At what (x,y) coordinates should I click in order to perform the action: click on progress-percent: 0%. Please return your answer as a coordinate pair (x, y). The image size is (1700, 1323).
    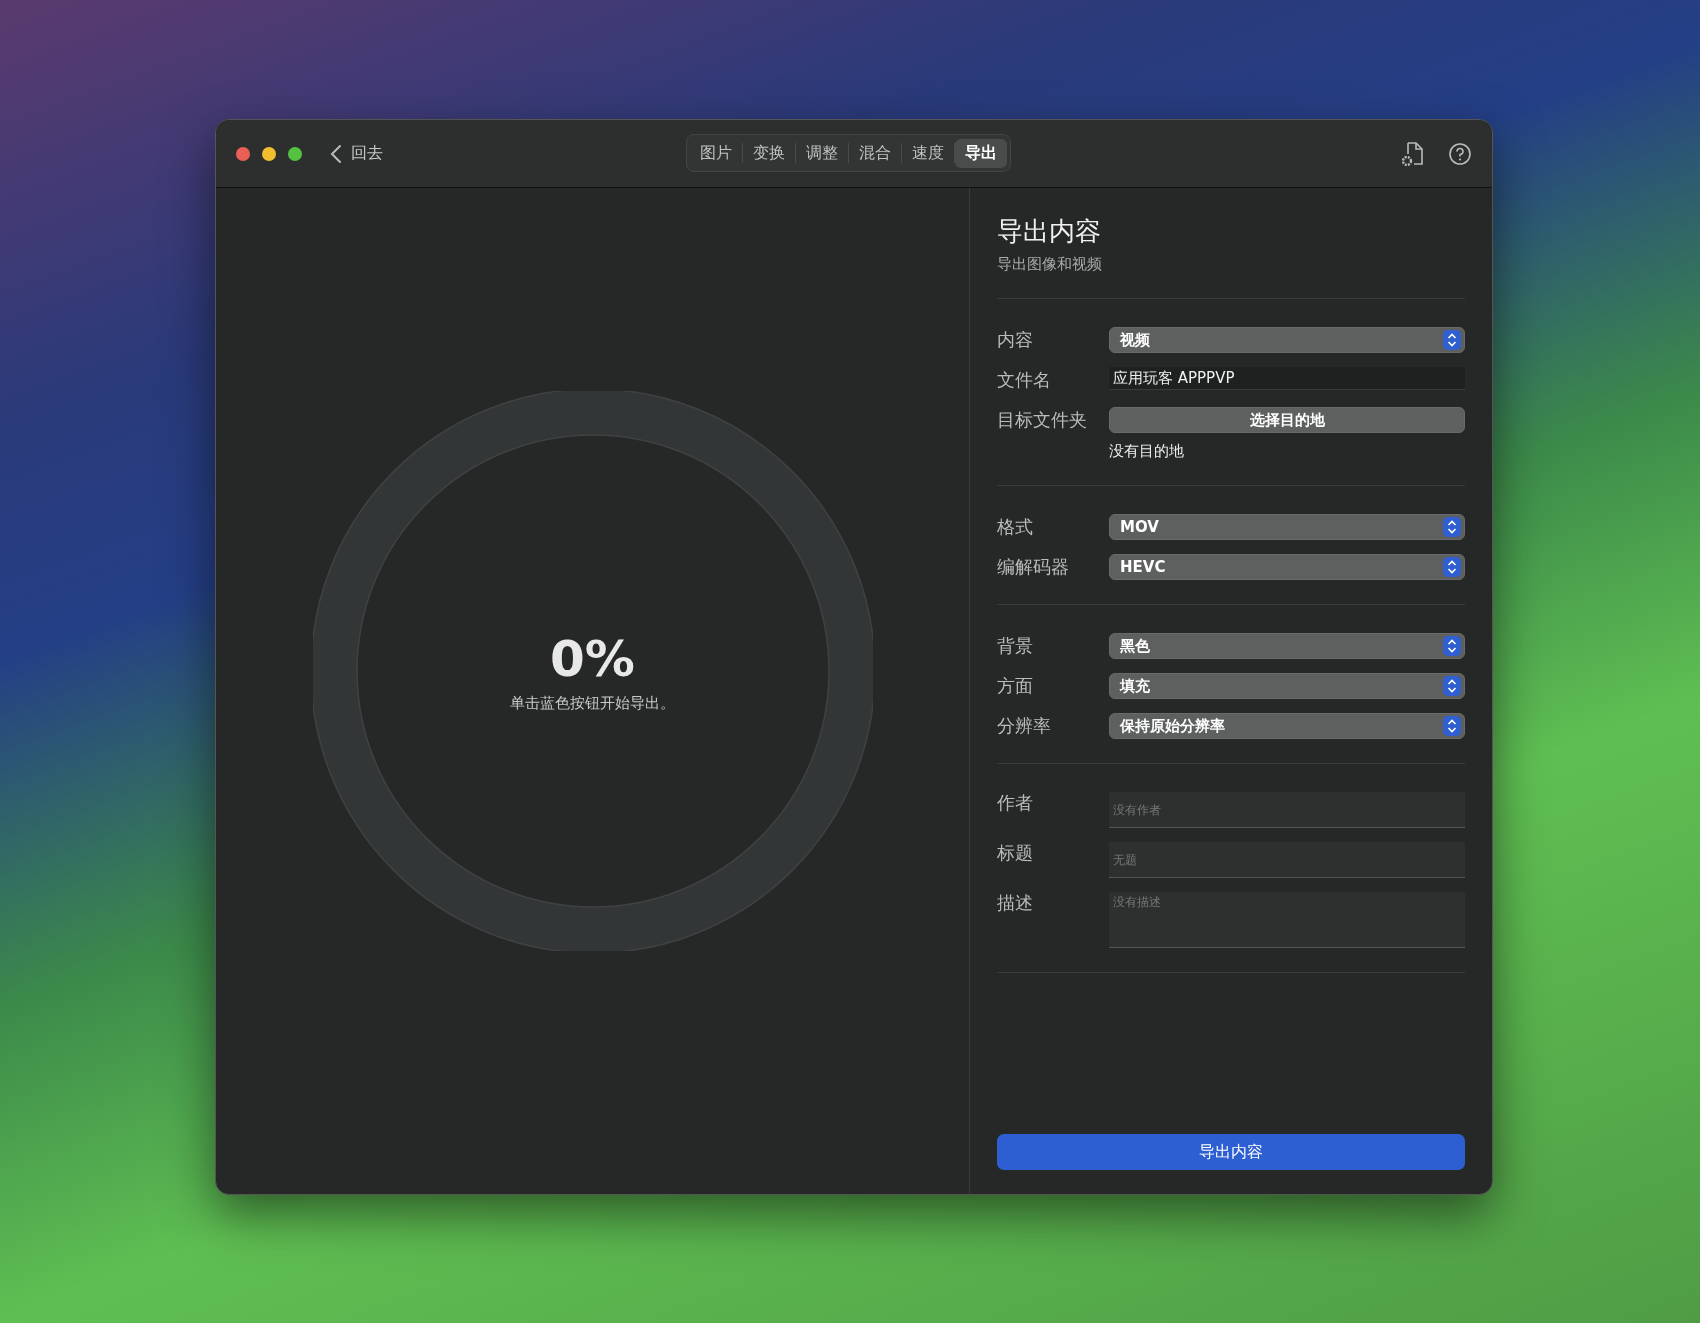
    Looking at the image, I should click on (592, 658).